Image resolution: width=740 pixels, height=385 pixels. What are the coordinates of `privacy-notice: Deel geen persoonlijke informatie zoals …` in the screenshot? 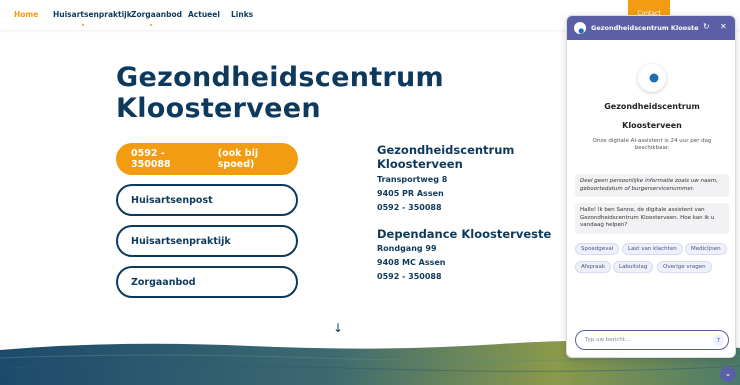 It's located at (652, 185).